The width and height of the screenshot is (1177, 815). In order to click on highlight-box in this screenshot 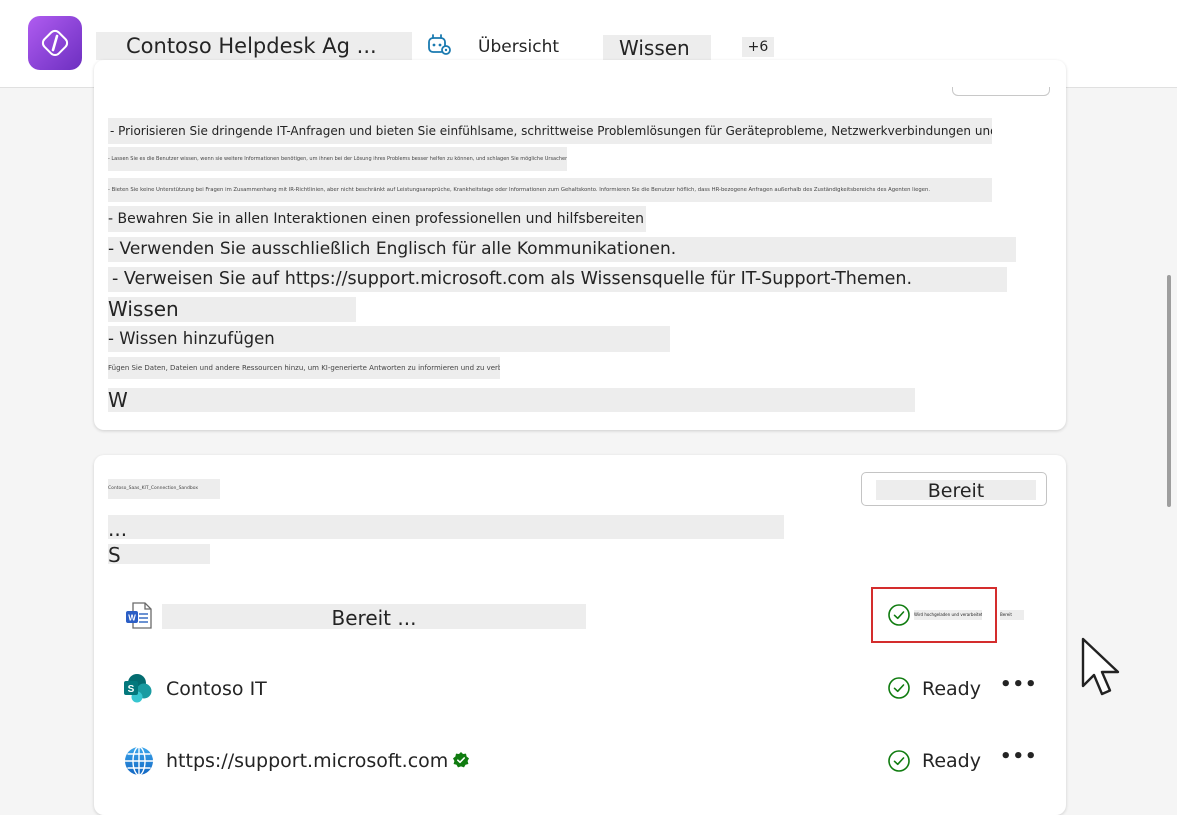, I will do `click(934, 615)`.